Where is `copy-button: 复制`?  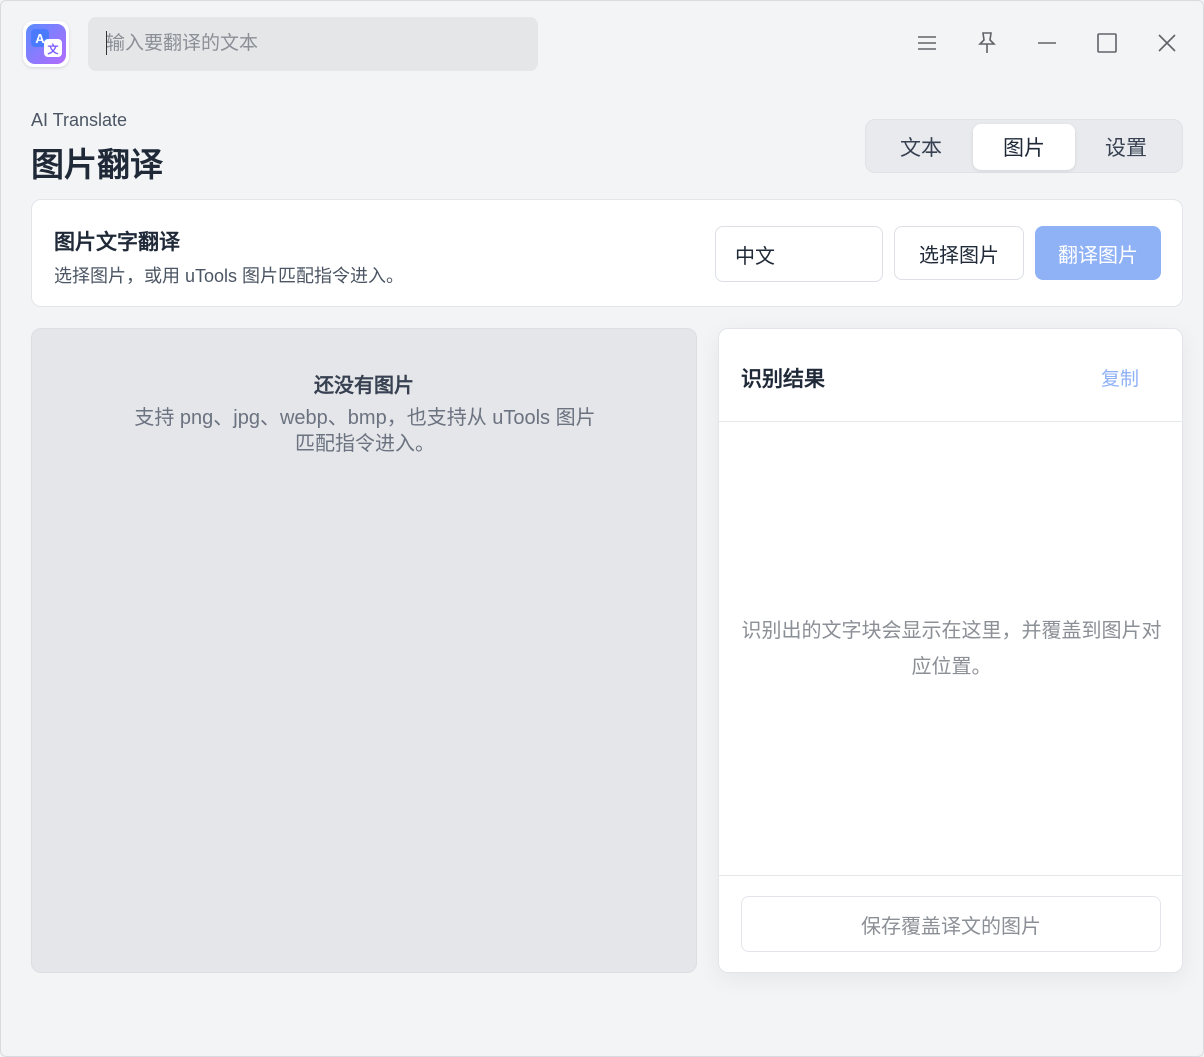 copy-button: 复制 is located at coordinates (1120, 377).